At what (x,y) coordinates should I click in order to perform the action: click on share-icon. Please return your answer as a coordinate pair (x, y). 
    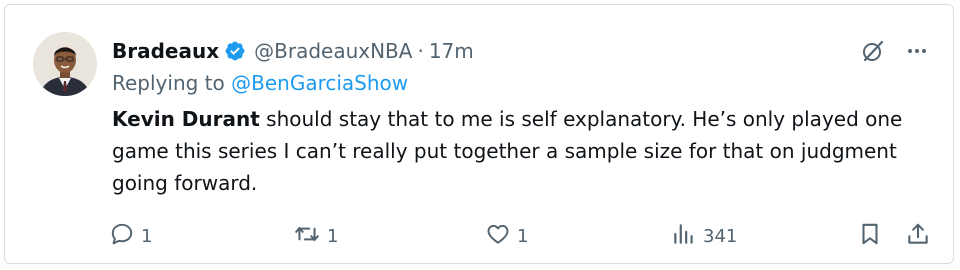
    Looking at the image, I should click on (918, 236).